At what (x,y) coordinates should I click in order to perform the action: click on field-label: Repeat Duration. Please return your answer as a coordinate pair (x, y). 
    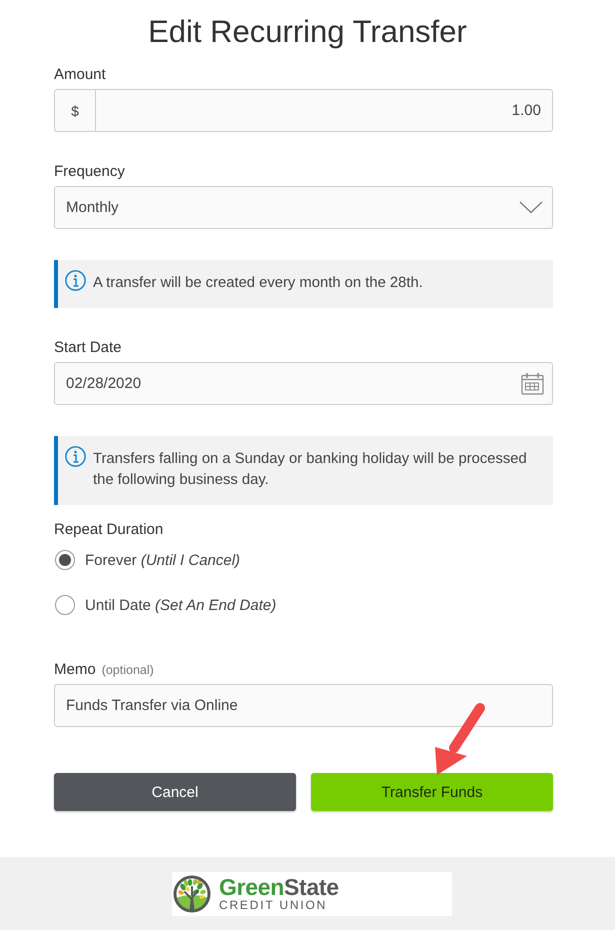
    Looking at the image, I should click on (109, 530).